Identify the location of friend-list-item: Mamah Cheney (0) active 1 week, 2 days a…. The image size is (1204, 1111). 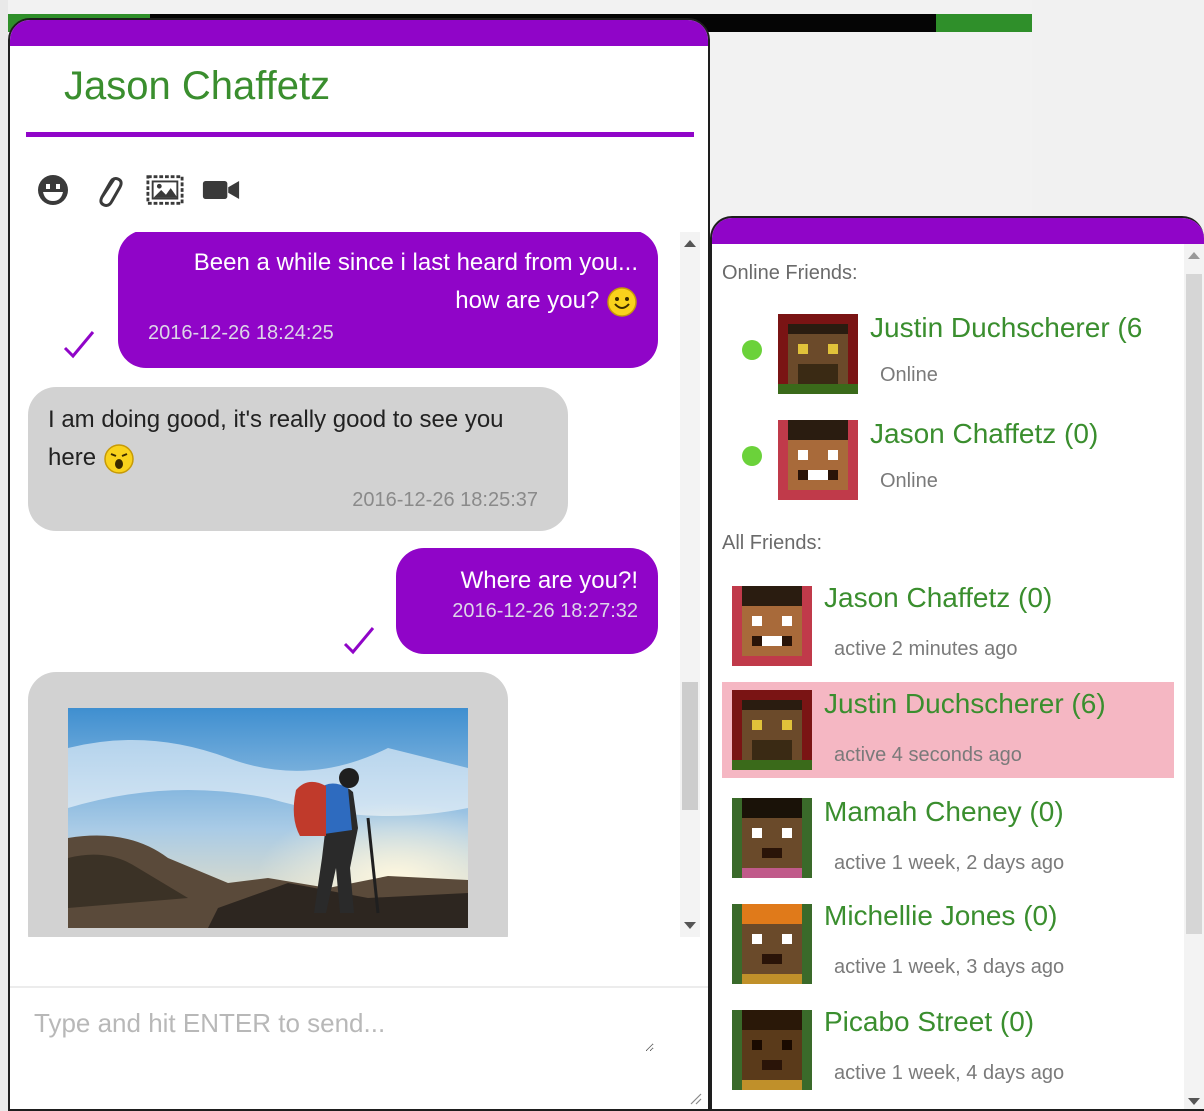
(943, 838).